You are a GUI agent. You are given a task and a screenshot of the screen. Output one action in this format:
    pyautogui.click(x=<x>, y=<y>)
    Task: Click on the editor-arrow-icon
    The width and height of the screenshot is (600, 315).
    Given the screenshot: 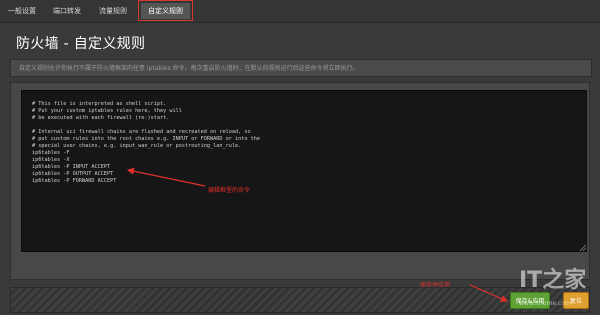 What is the action you would take?
    pyautogui.click(x=166, y=177)
    